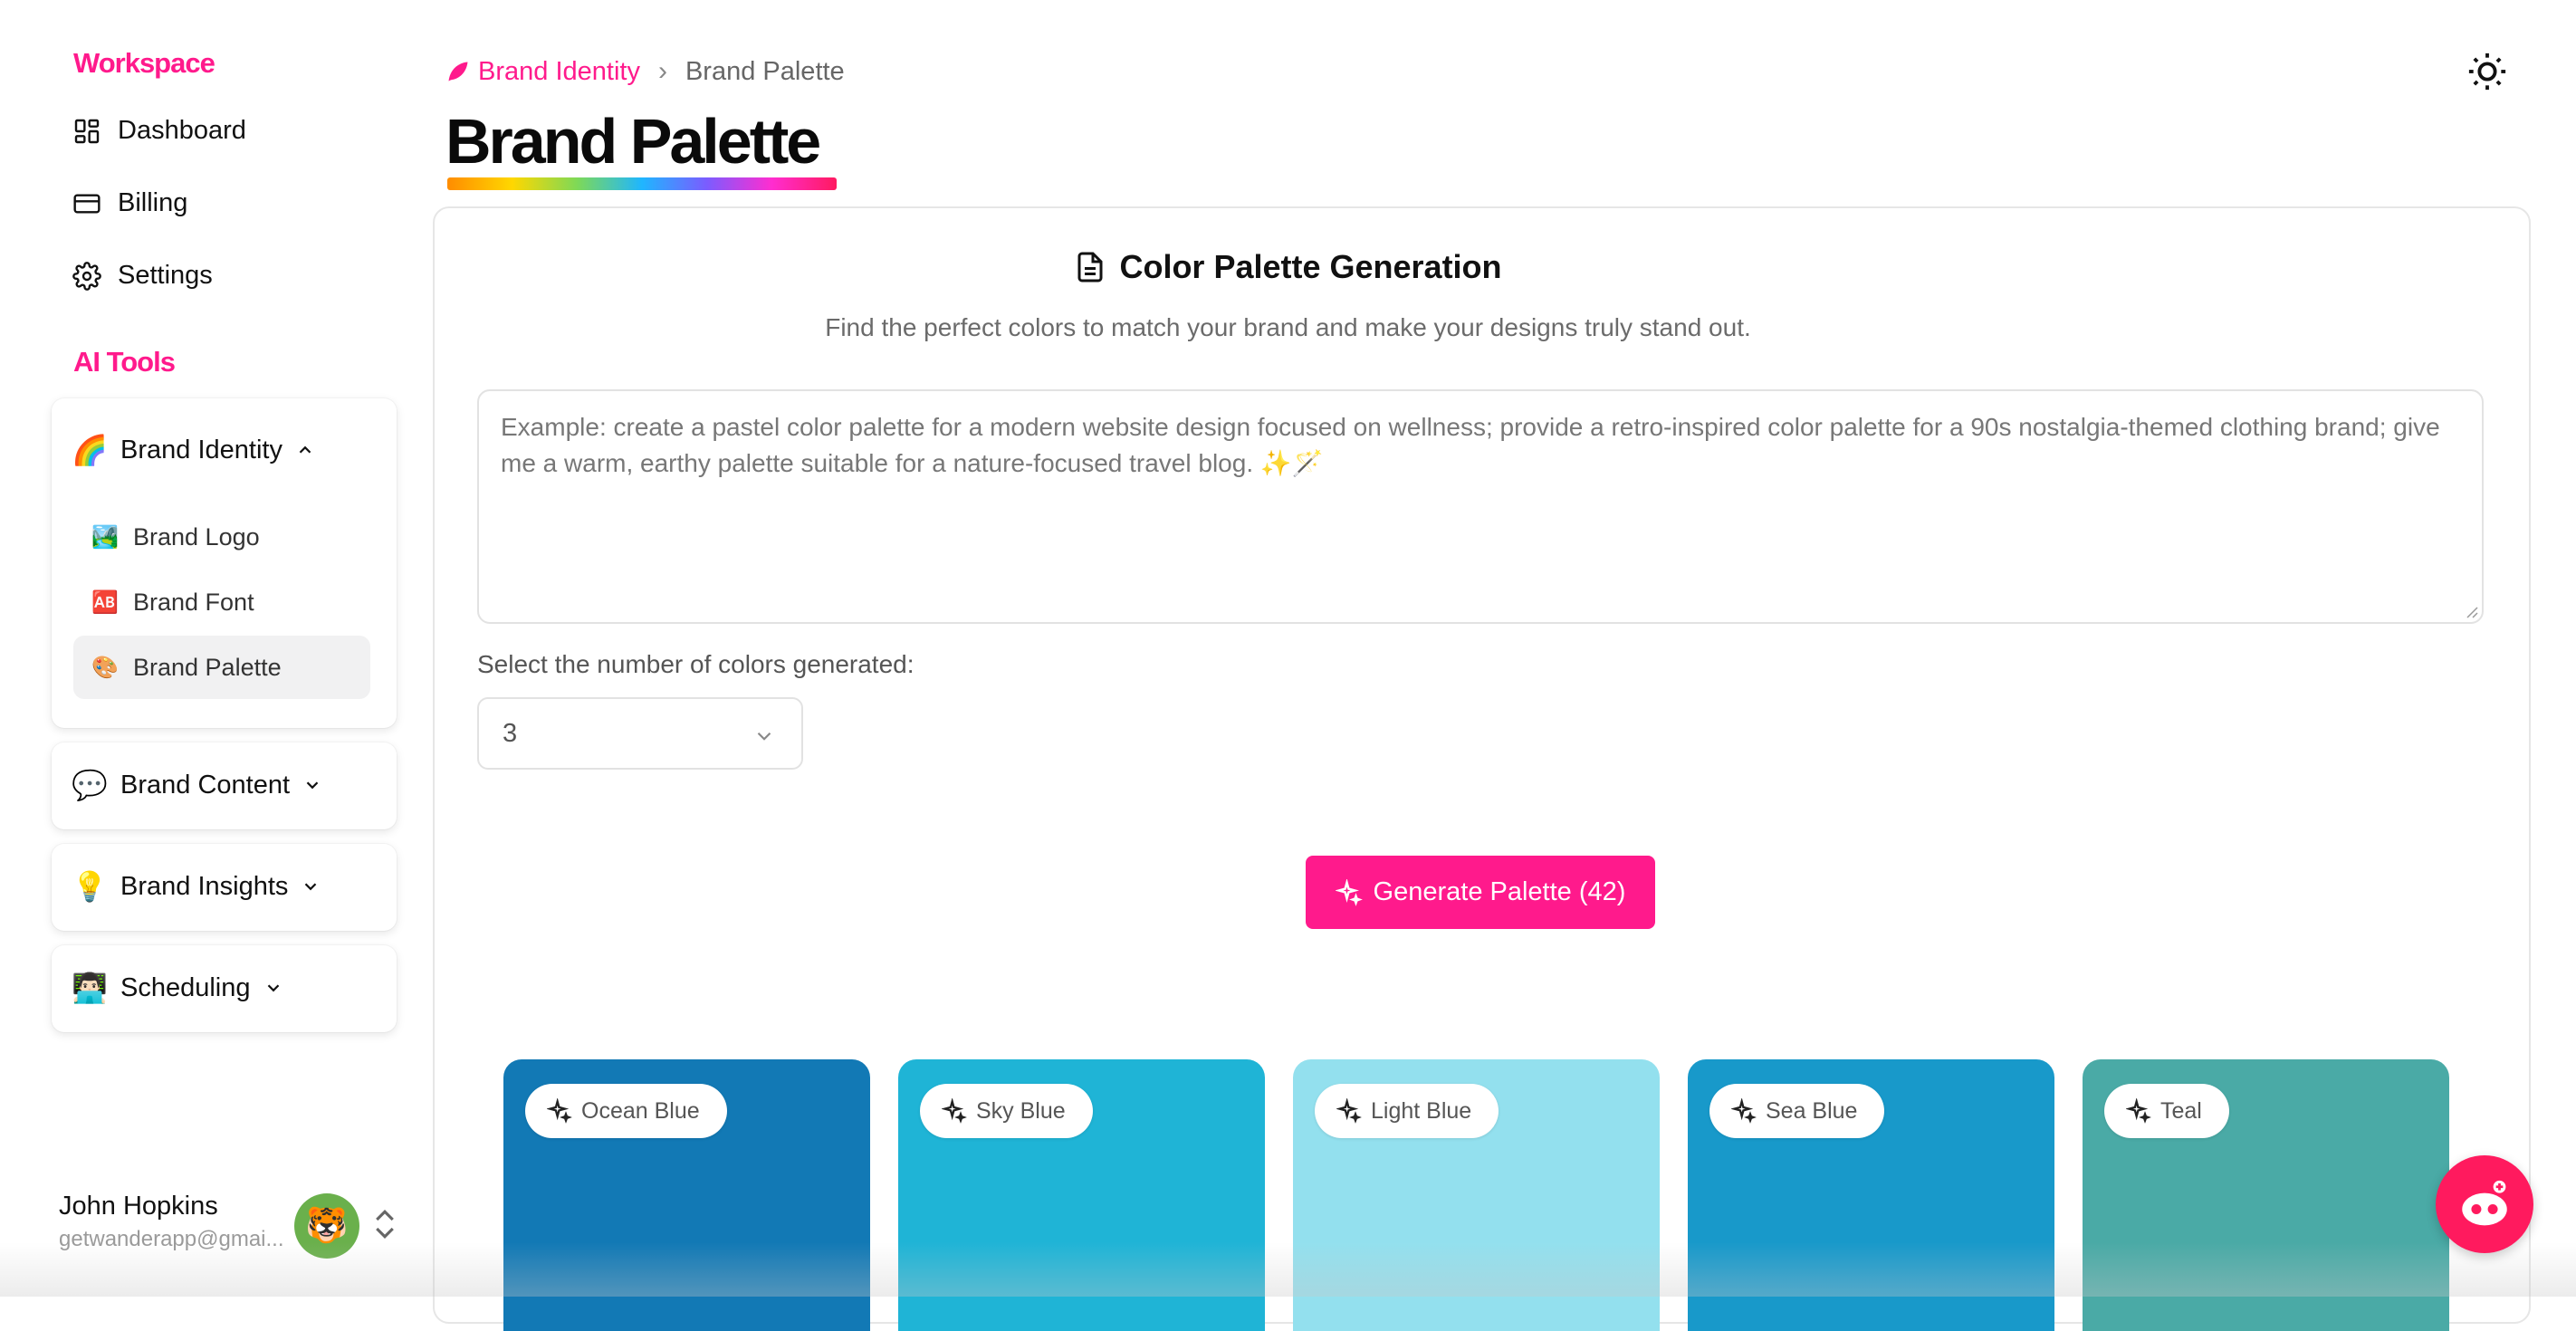 Image resolution: width=2576 pixels, height=1331 pixels. I want to click on document-icon, so click(1090, 267).